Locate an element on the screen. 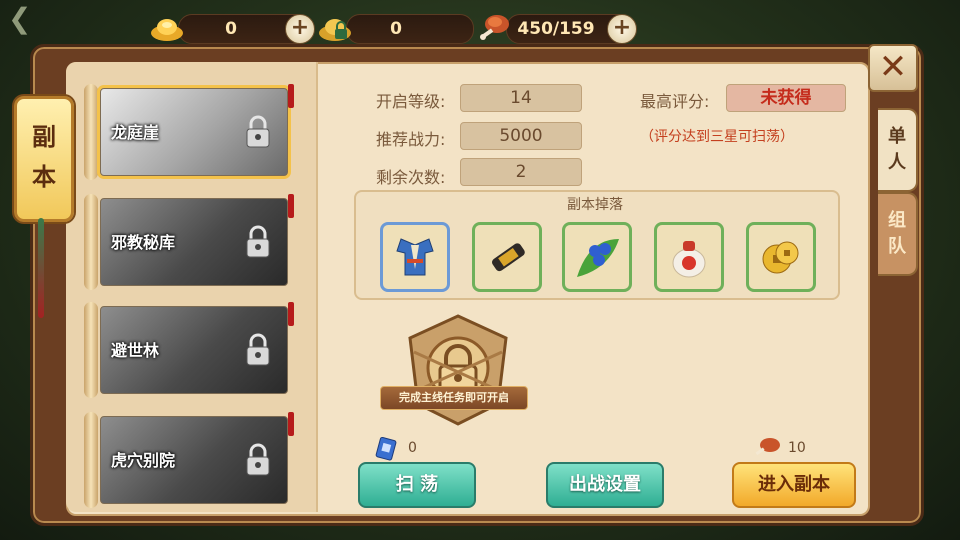  dungeon-name: 龙庭崖 is located at coordinates (135, 132).